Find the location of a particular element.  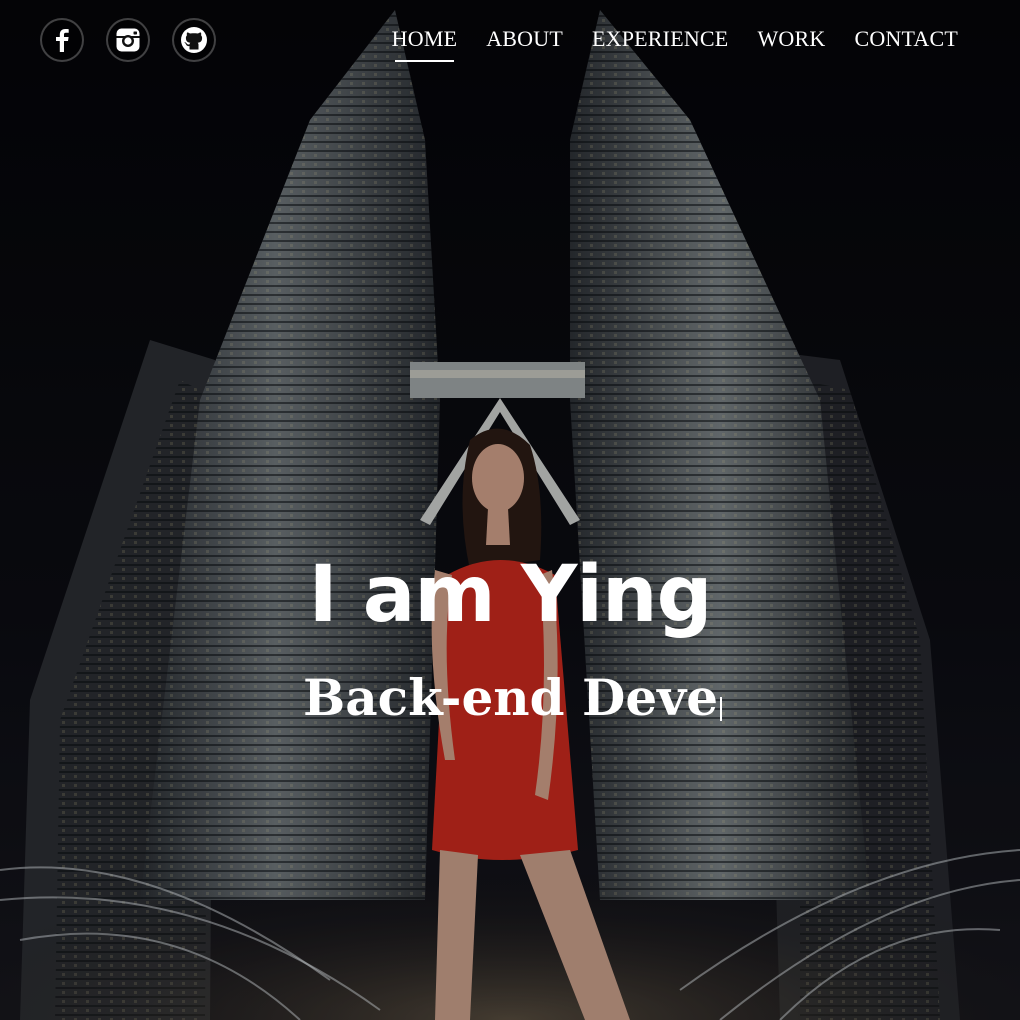

main-navigation: HOME ABOUT EXPERIENCE WORK CONTACT is located at coordinates (675, 44).